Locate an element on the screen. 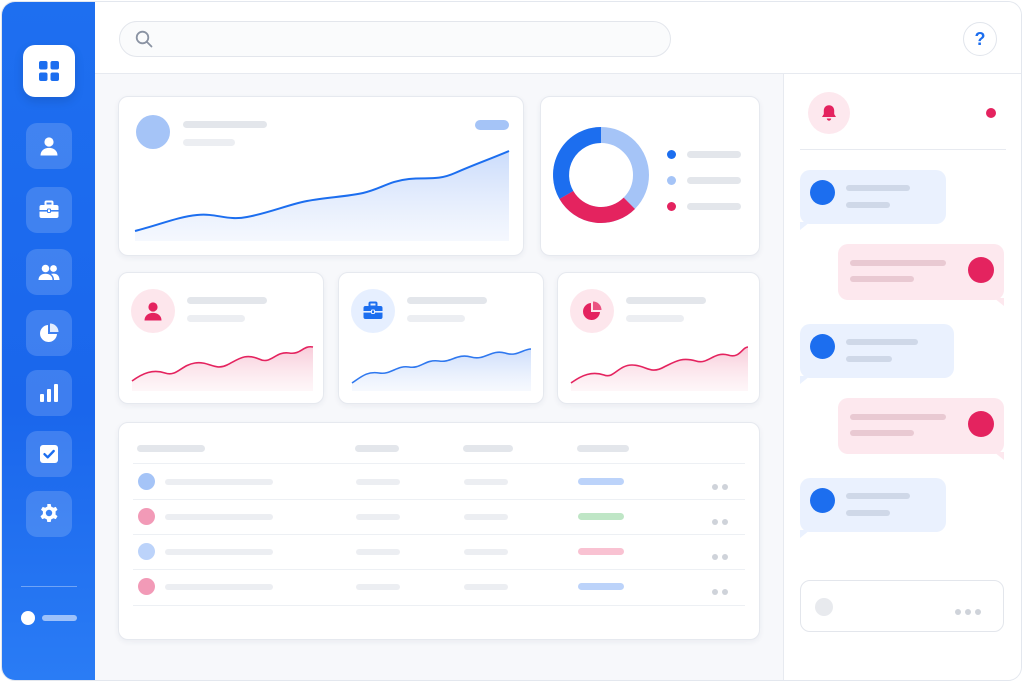  composer-more-menu is located at coordinates (966, 611).